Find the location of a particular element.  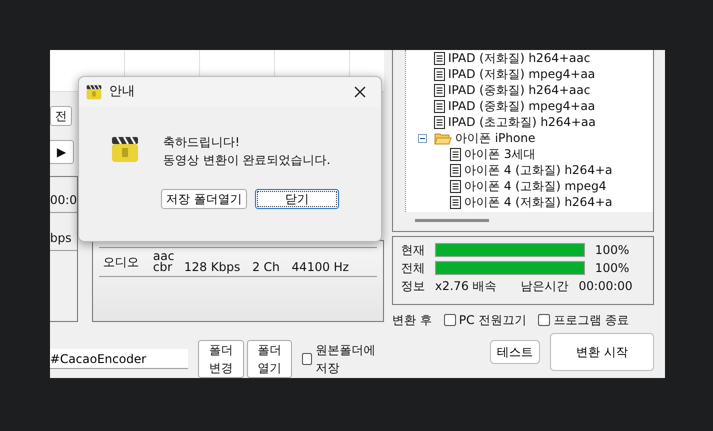

dialog-button: 닫기 is located at coordinates (297, 199).